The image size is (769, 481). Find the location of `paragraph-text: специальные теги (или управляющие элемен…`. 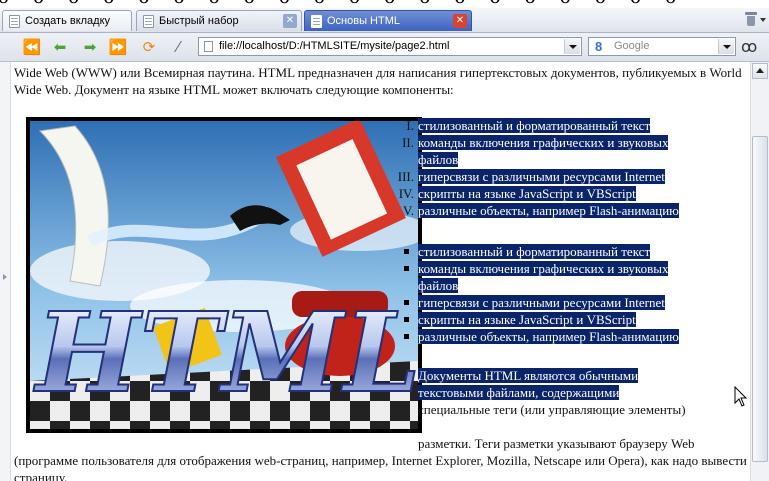

paragraph-text: специальные теги (или управляющие элемен… is located at coordinates (552, 409).